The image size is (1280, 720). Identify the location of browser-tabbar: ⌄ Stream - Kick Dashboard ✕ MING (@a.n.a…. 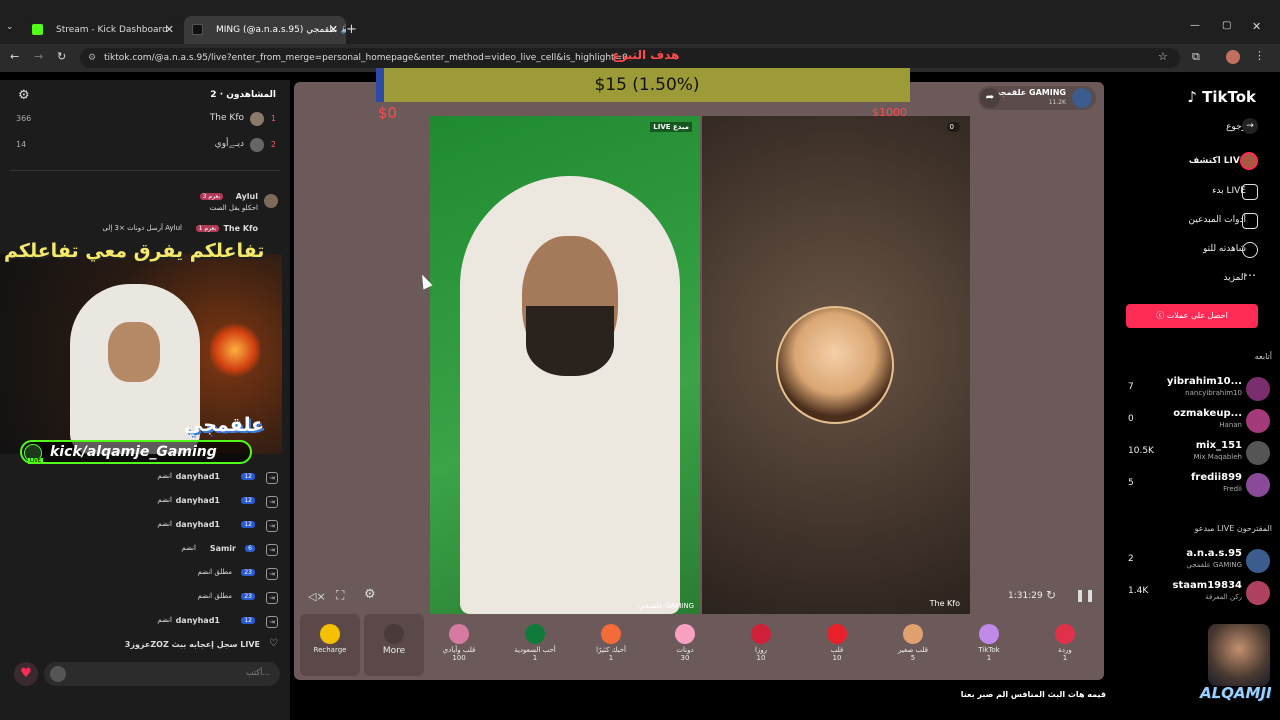
(640, 22).